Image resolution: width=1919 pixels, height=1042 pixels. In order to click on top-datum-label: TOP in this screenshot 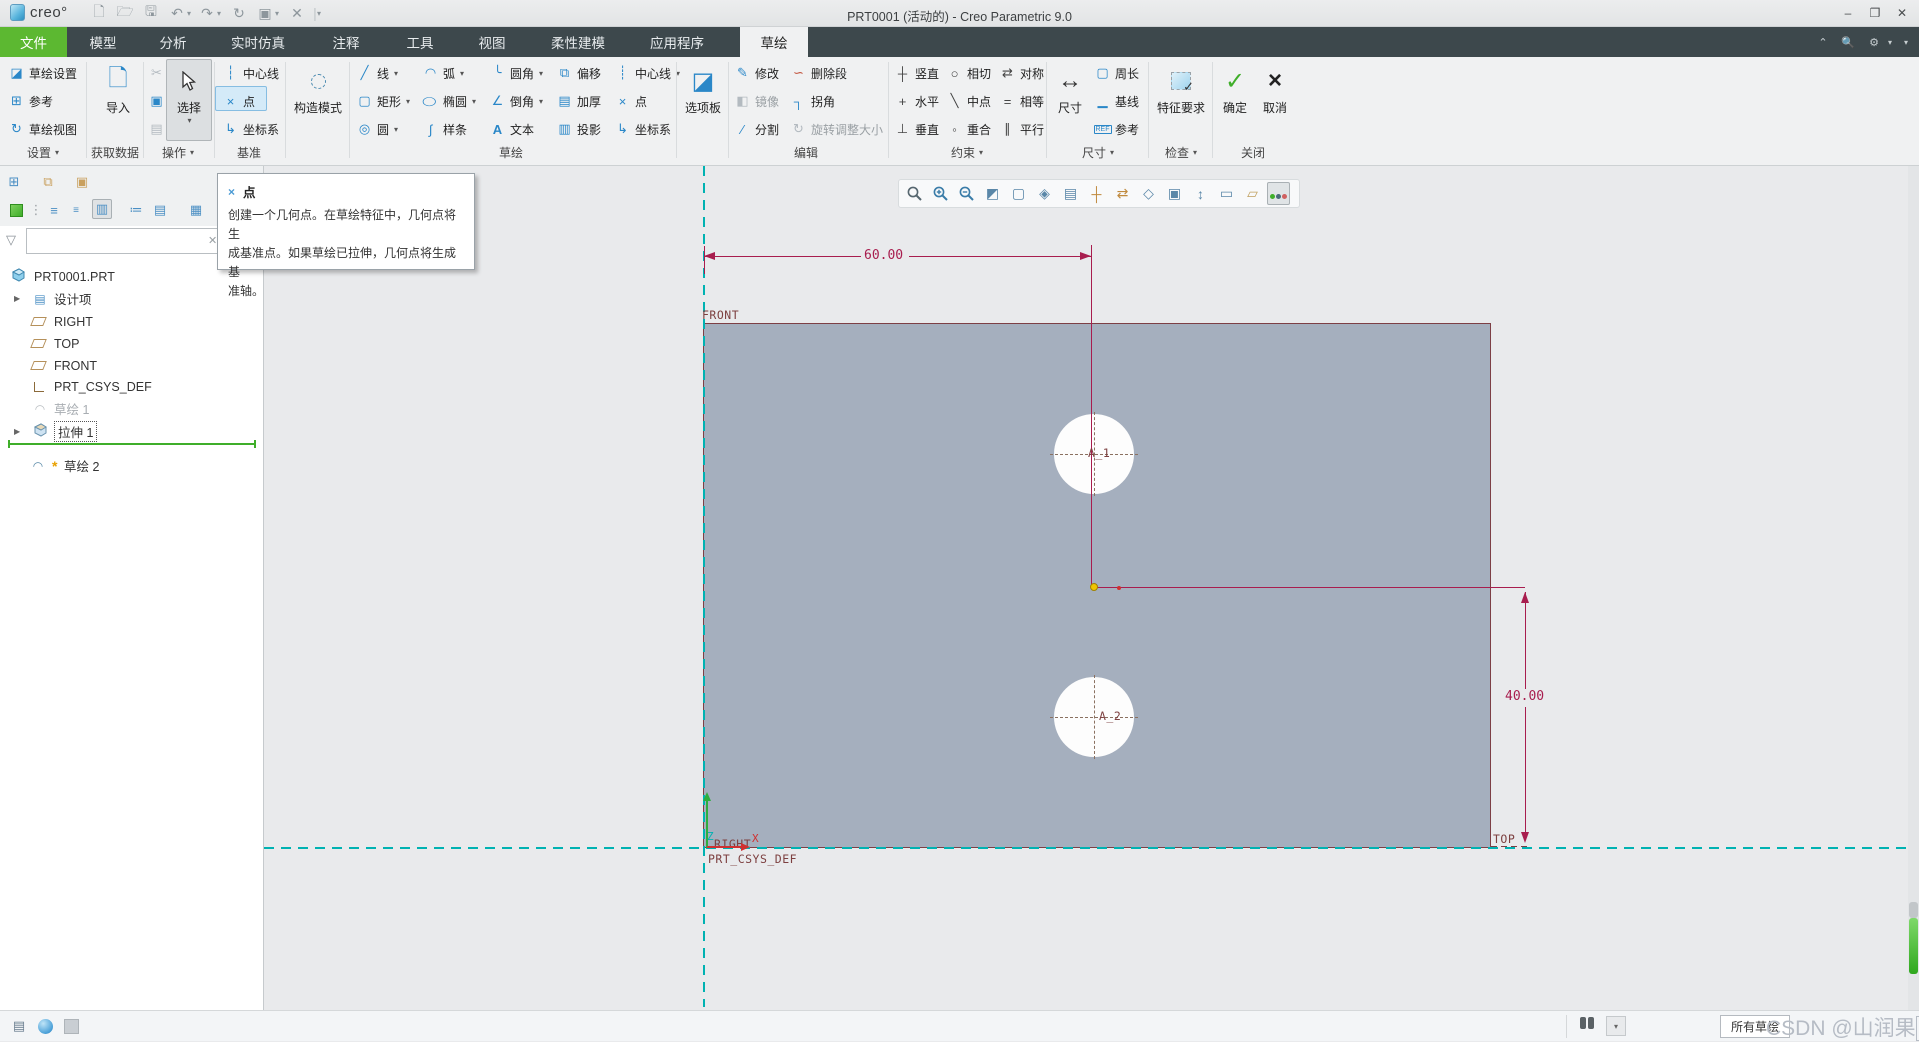, I will do `click(1504, 839)`.